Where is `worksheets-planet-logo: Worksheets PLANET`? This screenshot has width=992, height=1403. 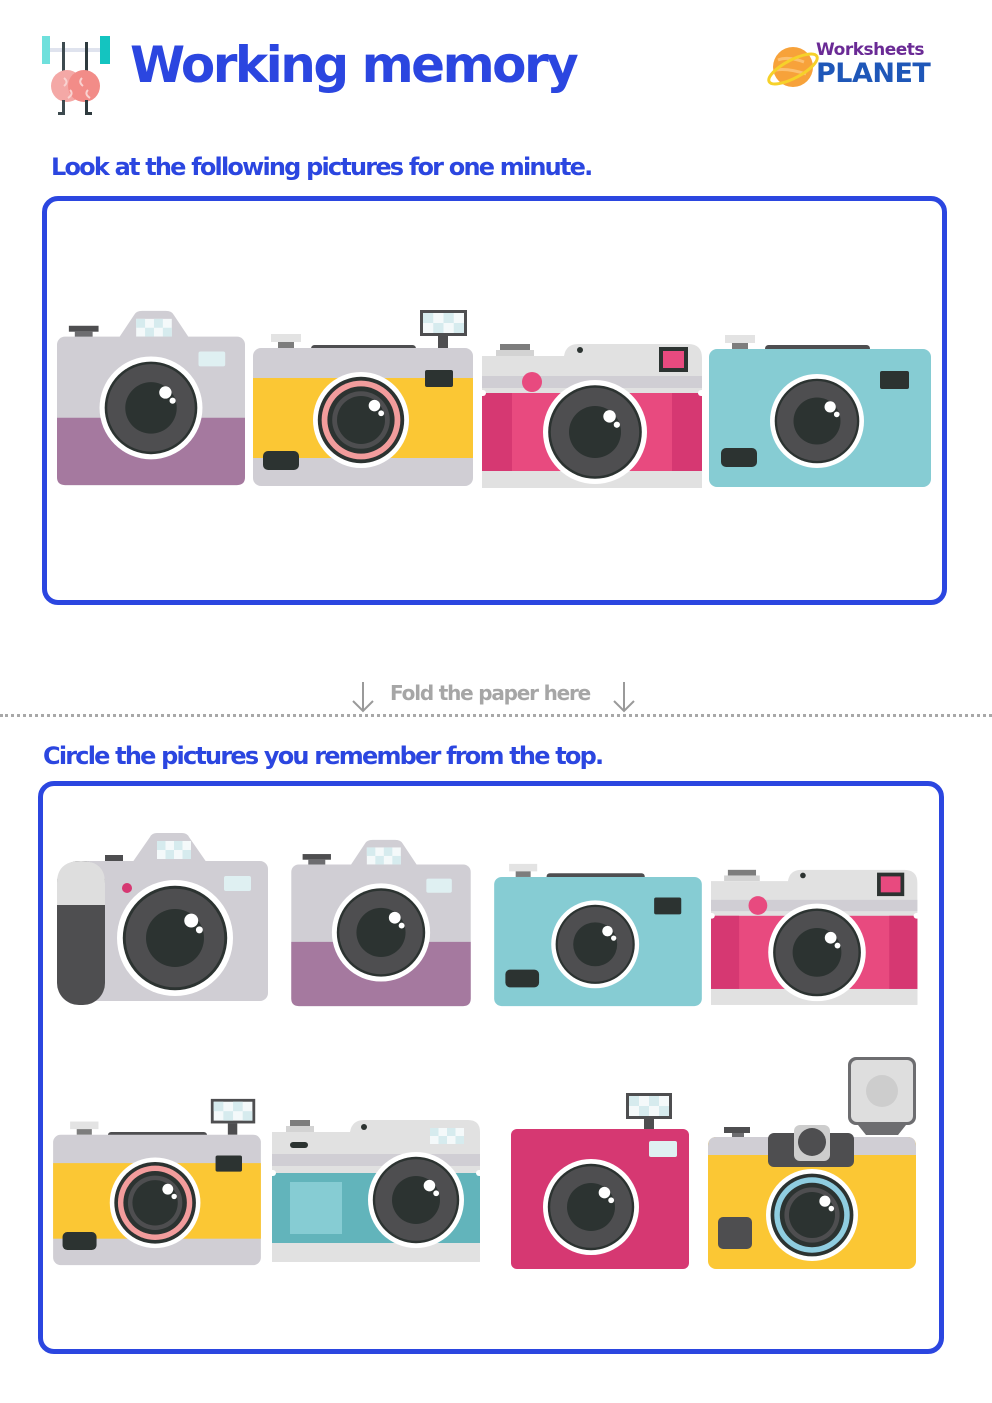 worksheets-planet-logo: Worksheets PLANET is located at coordinates (861, 68).